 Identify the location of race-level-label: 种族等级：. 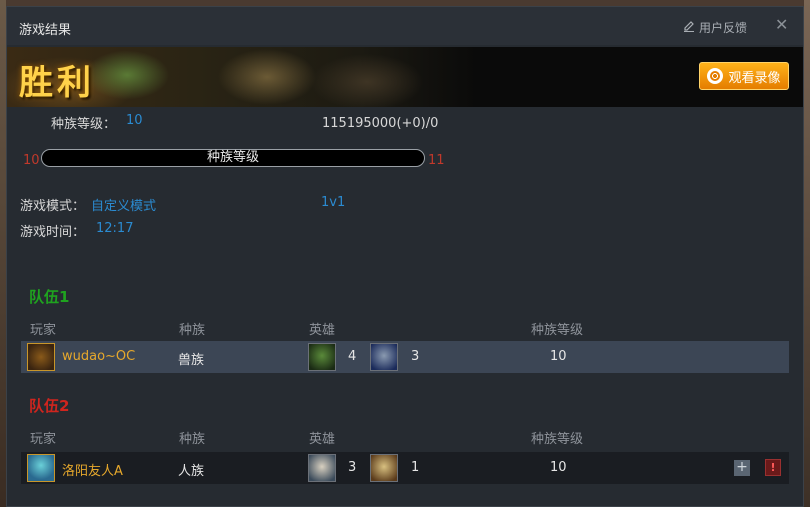
(84, 124).